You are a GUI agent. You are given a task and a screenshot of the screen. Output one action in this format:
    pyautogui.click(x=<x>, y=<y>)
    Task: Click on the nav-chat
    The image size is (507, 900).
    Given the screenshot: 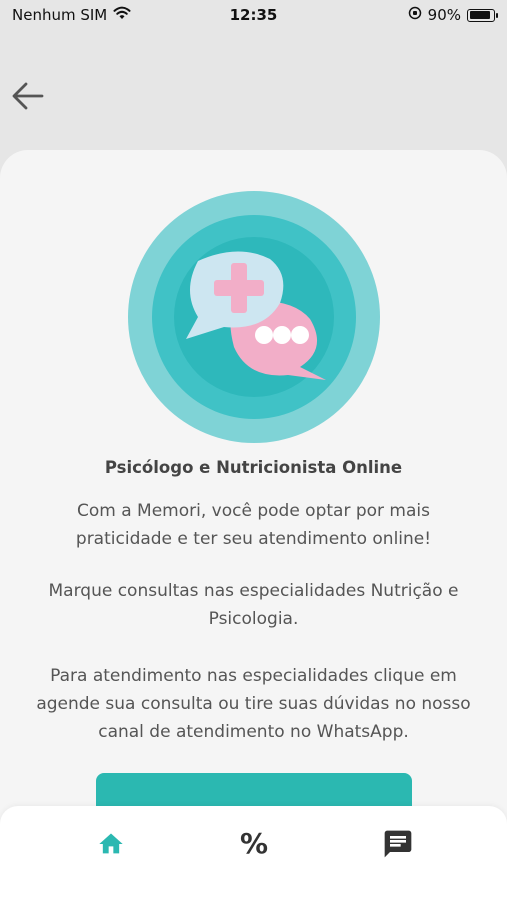 What is the action you would take?
    pyautogui.click(x=398, y=844)
    